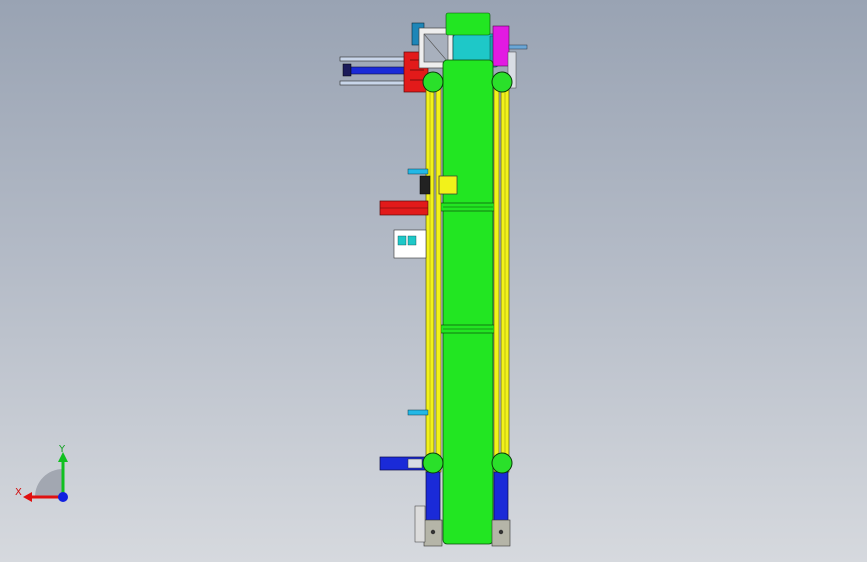  I want to click on conveyor-belt, so click(466, 302).